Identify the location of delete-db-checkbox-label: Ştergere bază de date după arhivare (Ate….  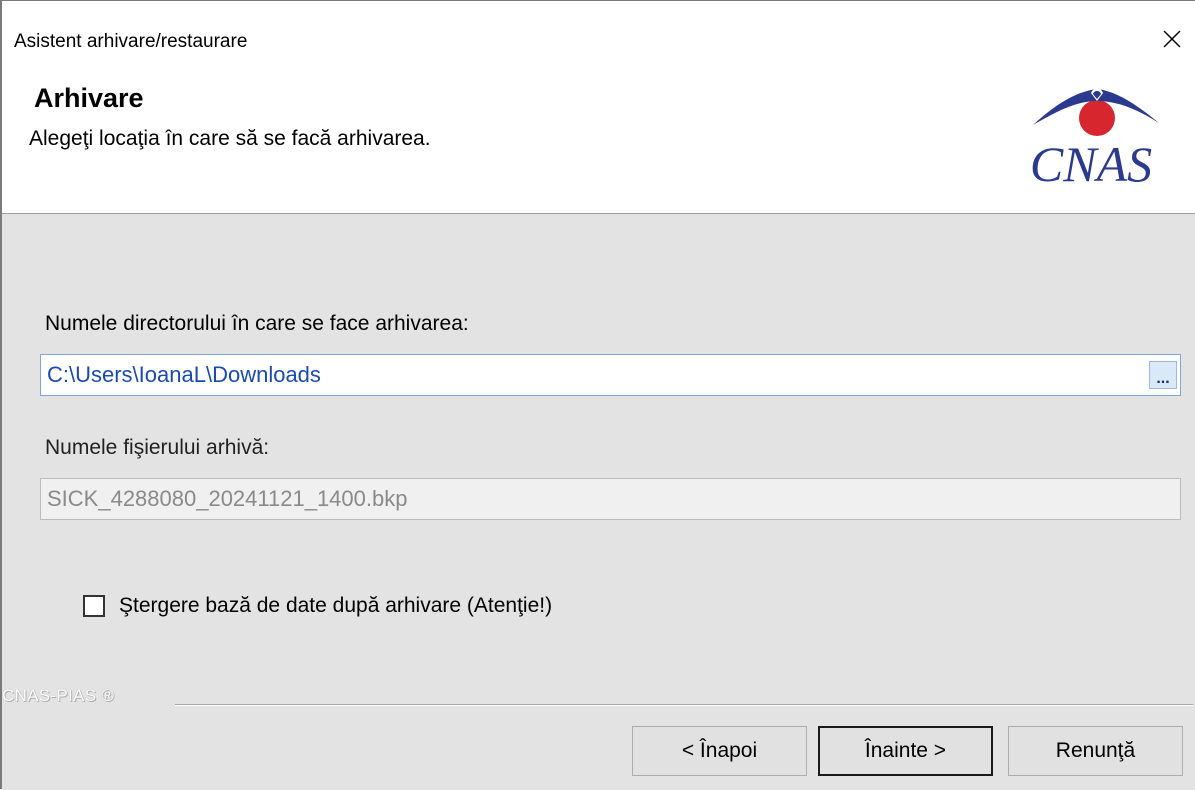
(336, 605).